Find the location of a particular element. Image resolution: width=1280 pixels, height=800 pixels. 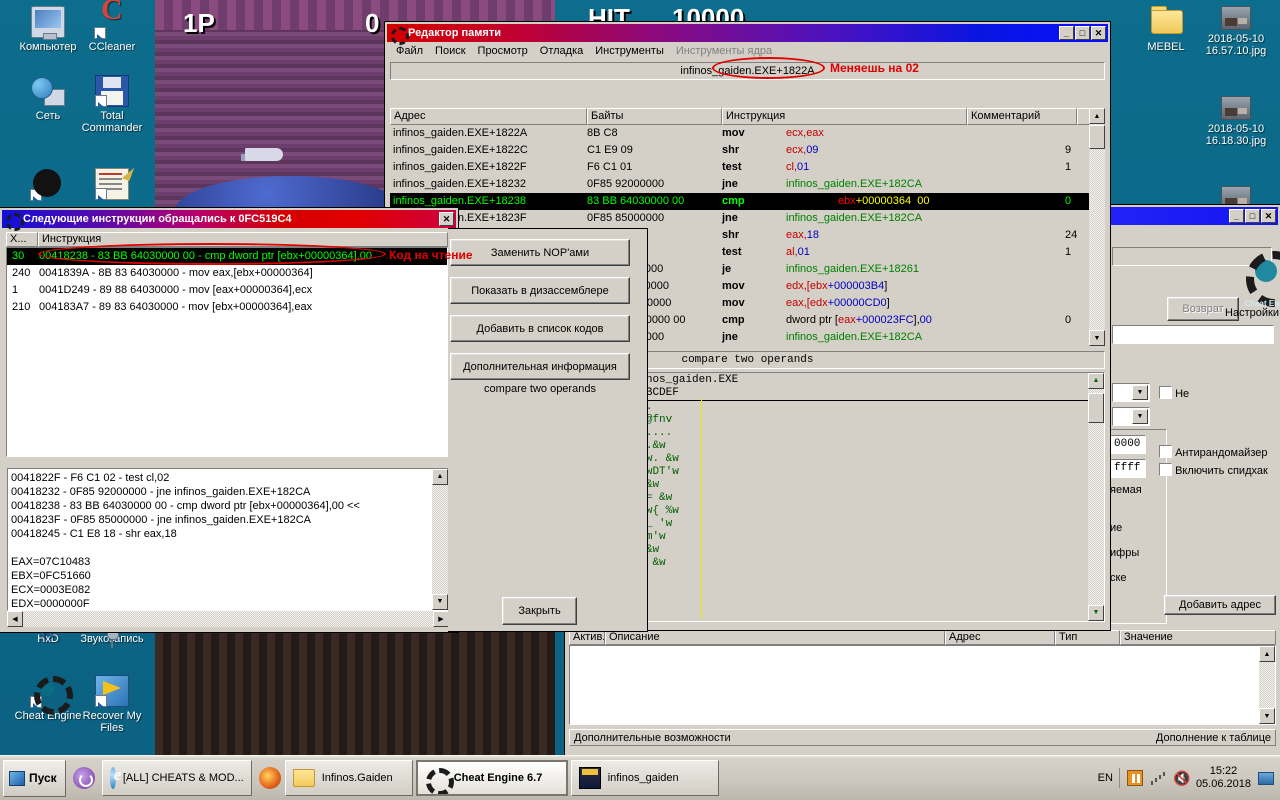

display-icon is located at coordinates (1266, 778).